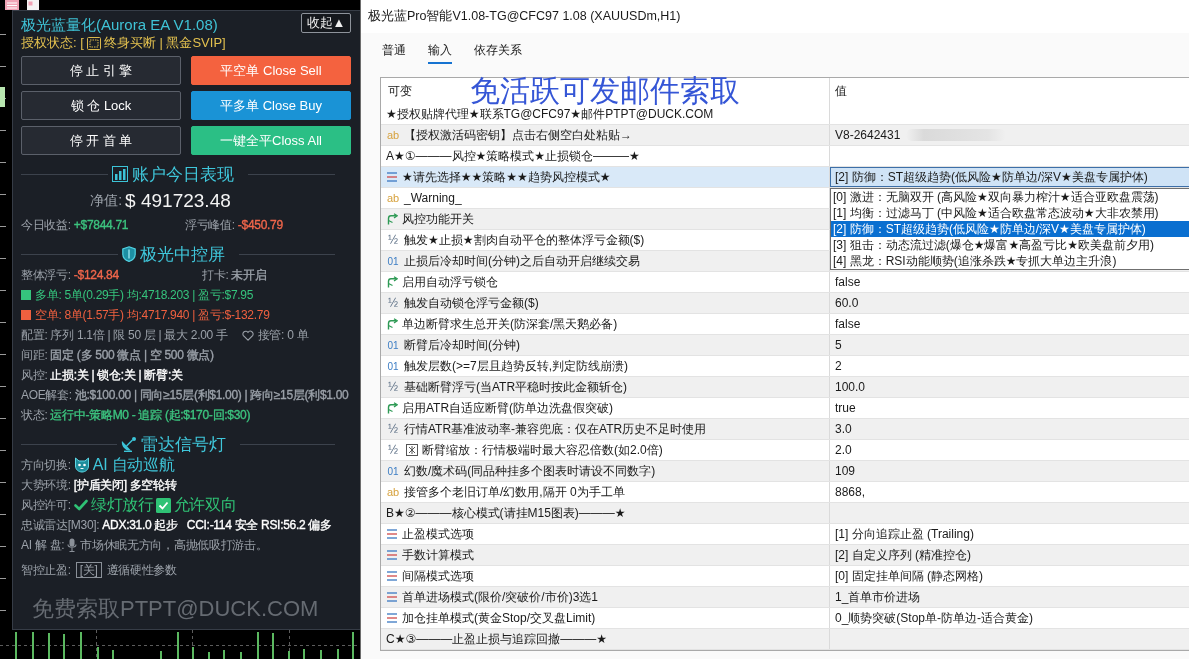 The height and width of the screenshot is (659, 1189). I want to click on table-row: C★③———止盈止损与追踪回撤———★, so click(785, 639).